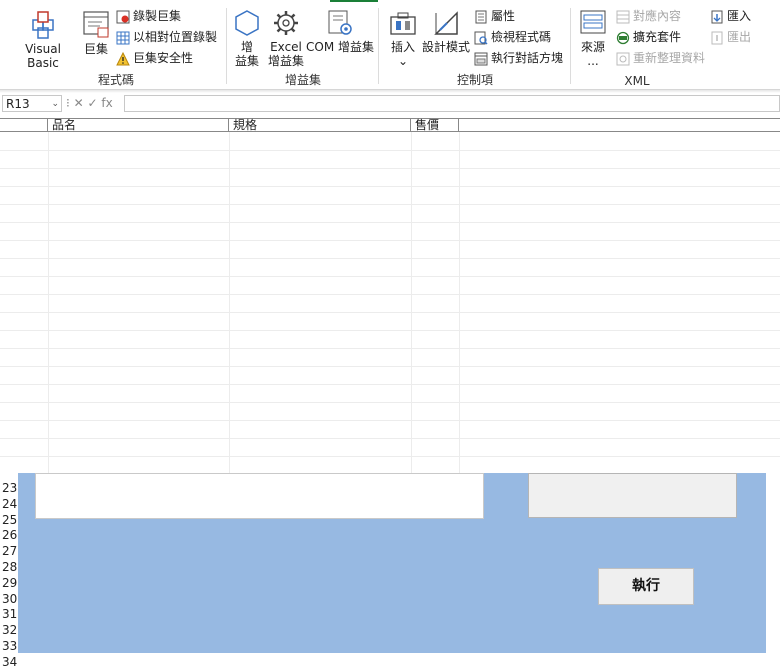 The height and width of the screenshot is (669, 780). Describe the element at coordinates (259, 496) in the screenshot. I see `form-list-box` at that location.